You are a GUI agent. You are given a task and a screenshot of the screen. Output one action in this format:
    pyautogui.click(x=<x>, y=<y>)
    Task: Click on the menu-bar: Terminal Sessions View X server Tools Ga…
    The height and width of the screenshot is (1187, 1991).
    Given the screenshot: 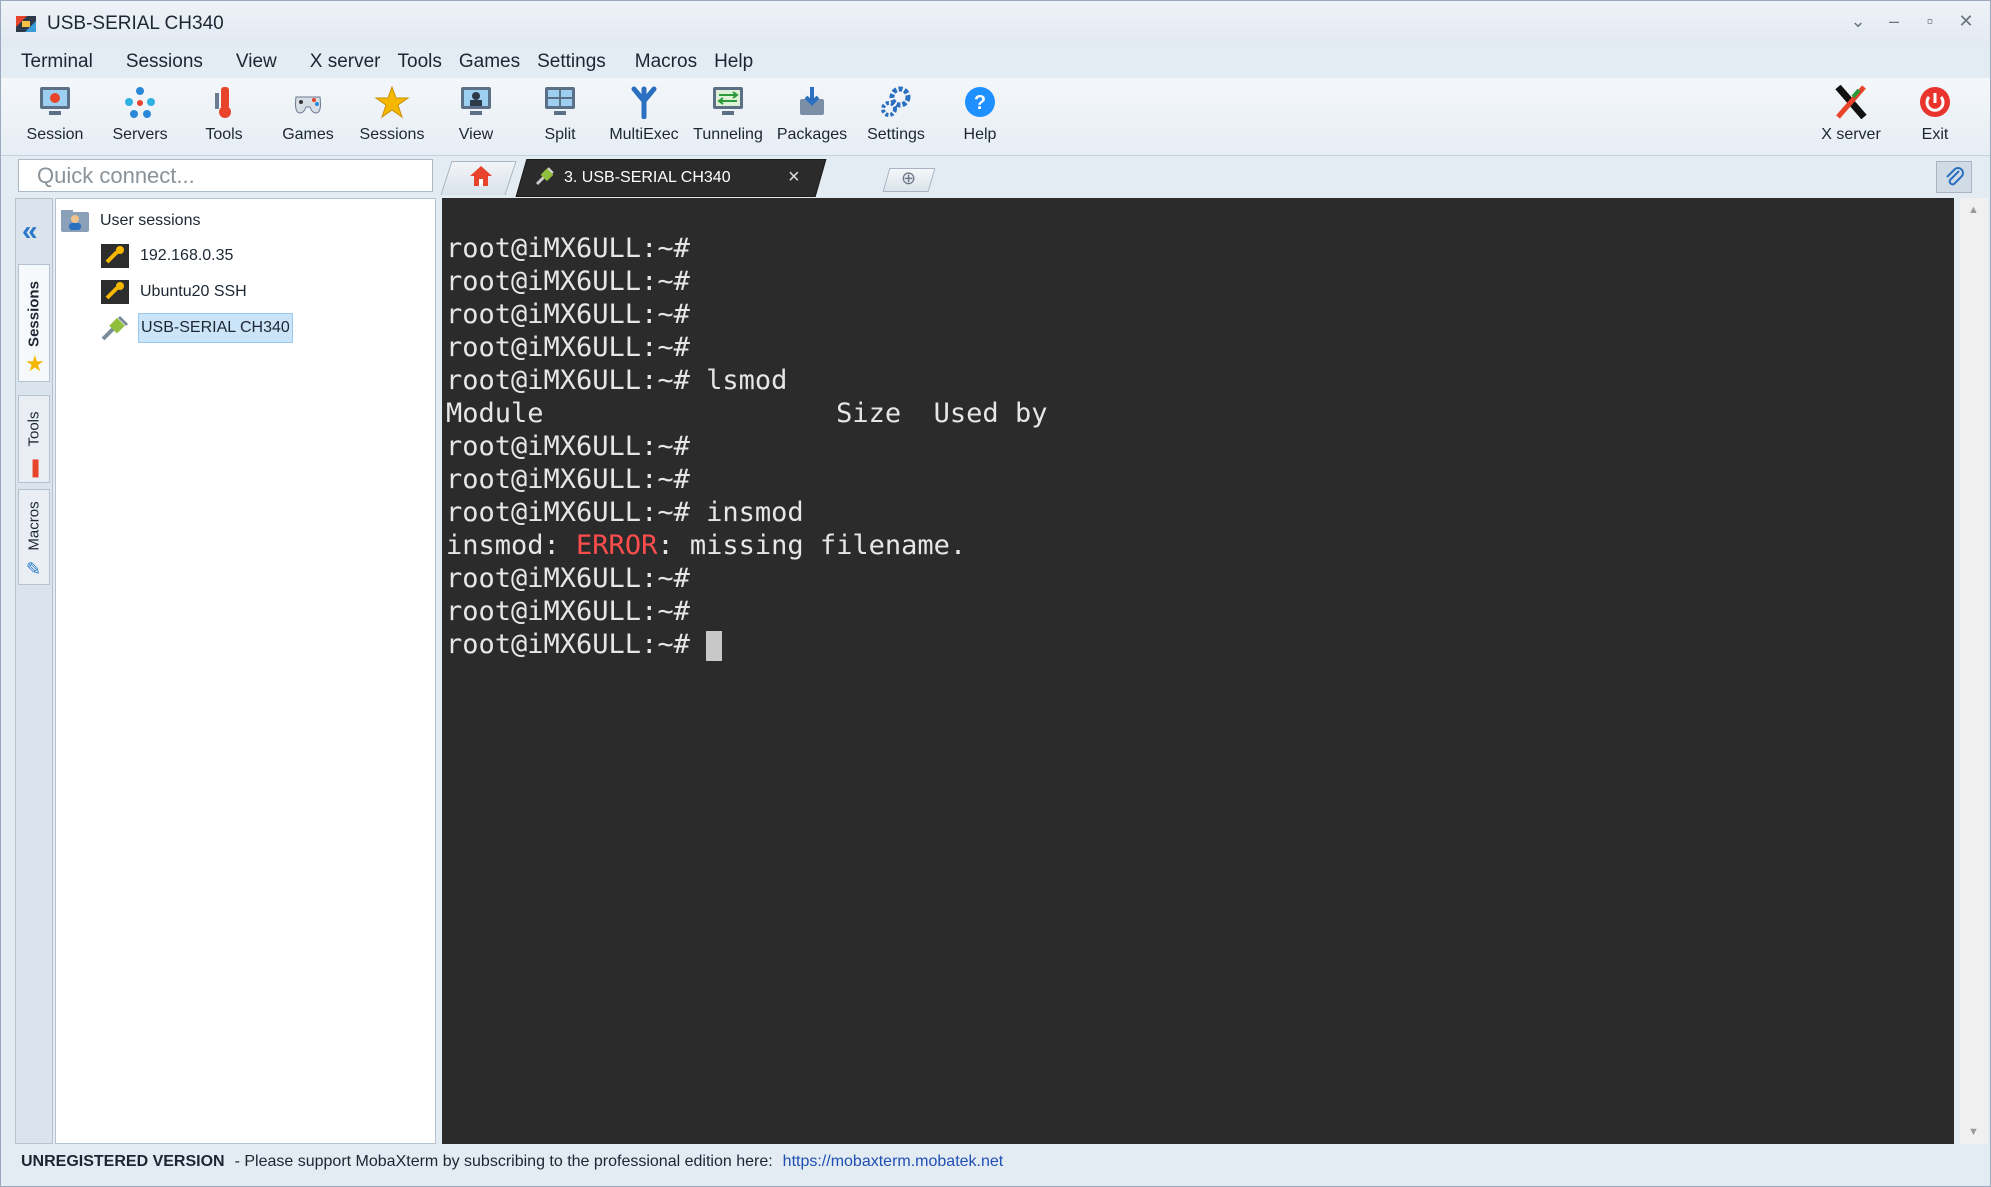 What is the action you would take?
    pyautogui.click(x=995, y=62)
    